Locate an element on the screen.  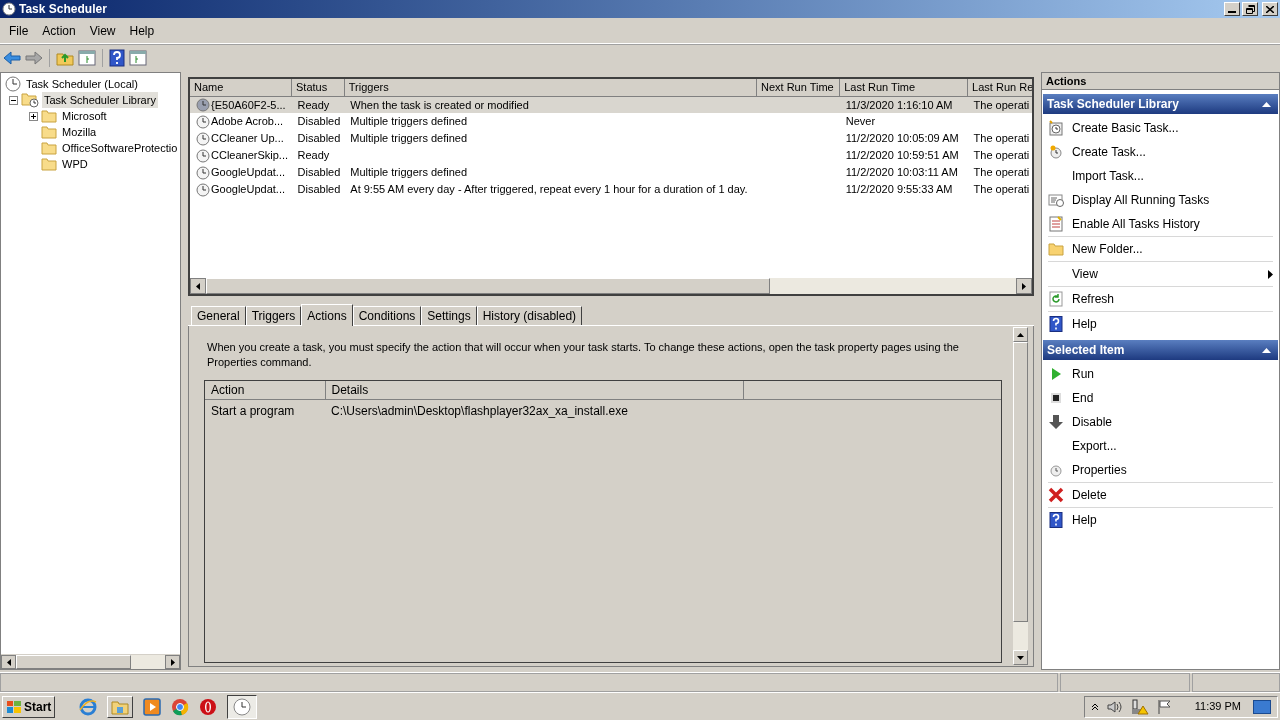
tree-item: WPD is located at coordinates (75, 164).